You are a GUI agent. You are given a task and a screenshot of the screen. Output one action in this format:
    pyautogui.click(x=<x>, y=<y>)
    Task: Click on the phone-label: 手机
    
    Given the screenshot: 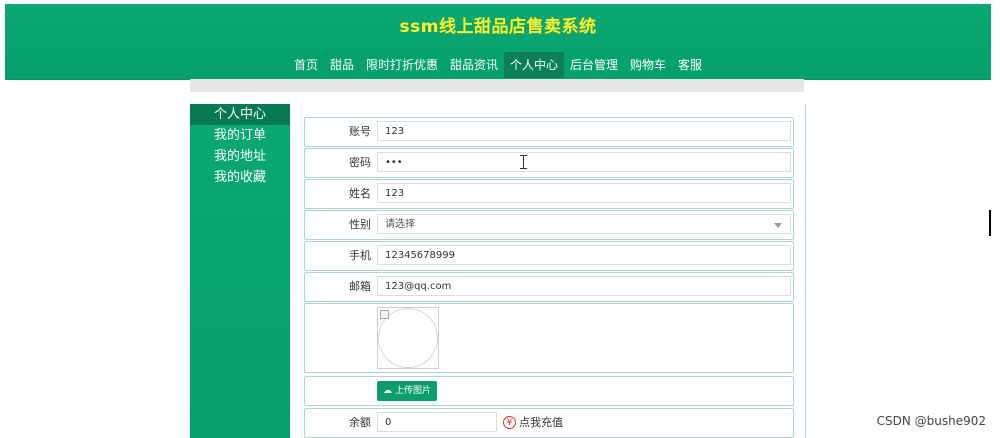 What is the action you would take?
    pyautogui.click(x=360, y=255)
    